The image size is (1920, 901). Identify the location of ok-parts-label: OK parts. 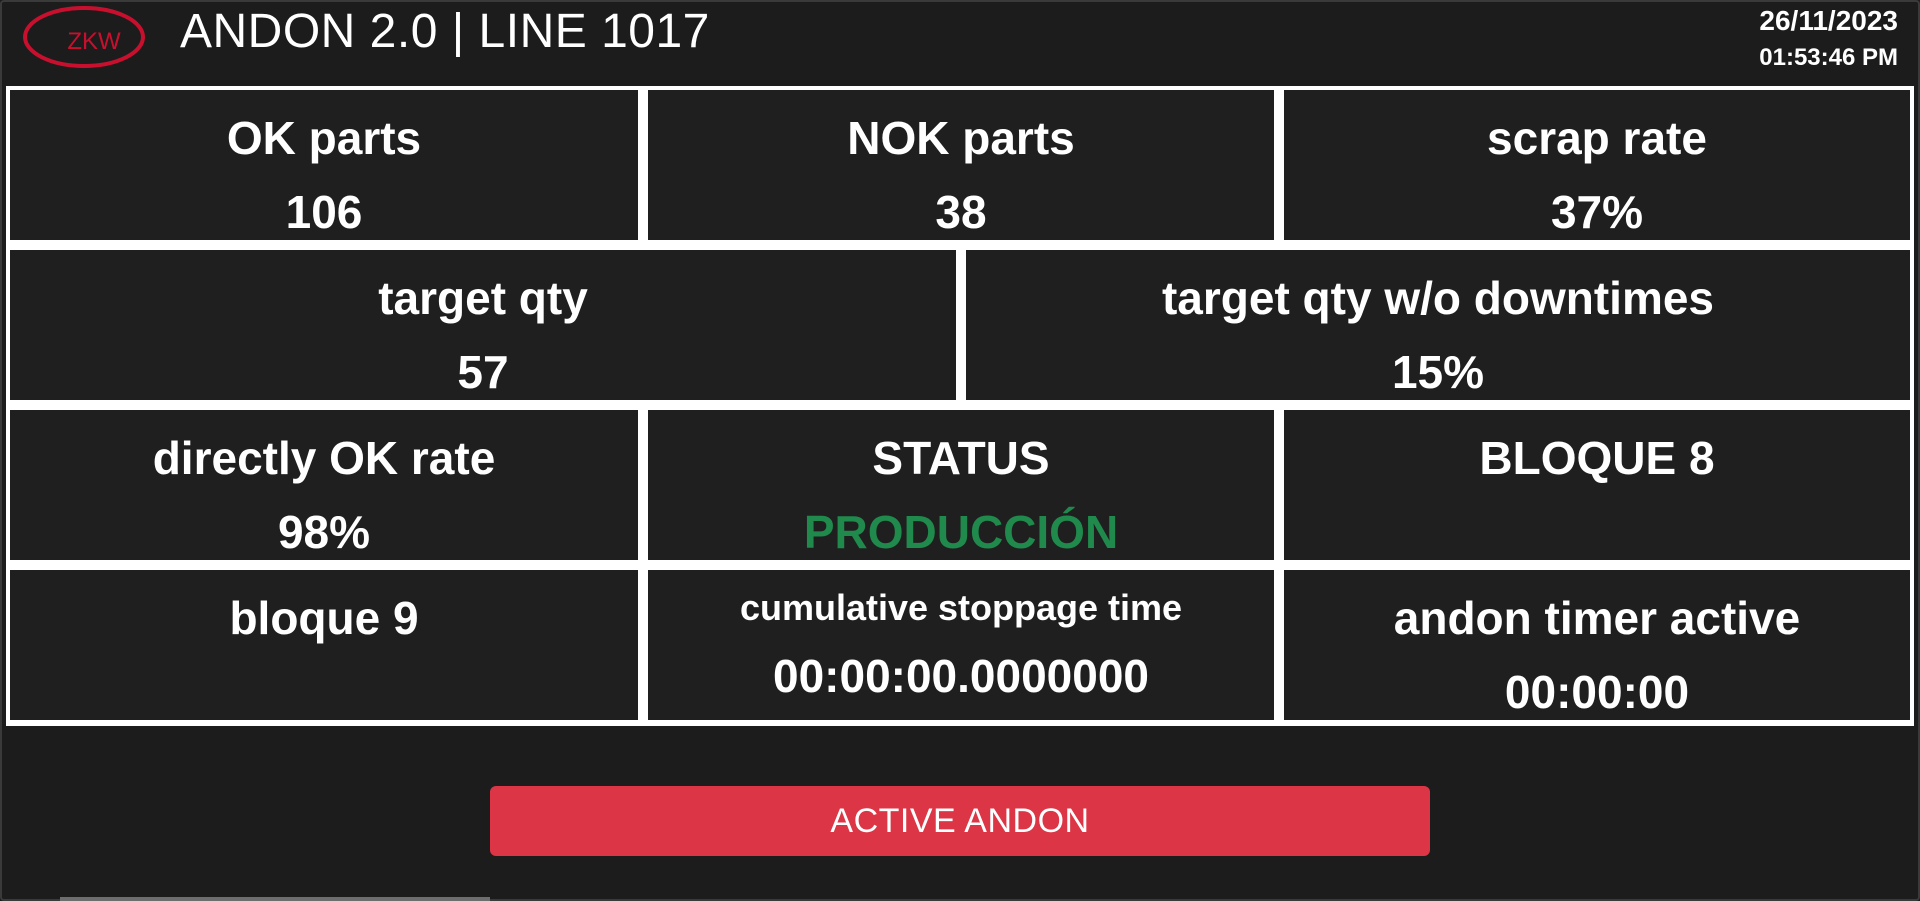
(324, 138).